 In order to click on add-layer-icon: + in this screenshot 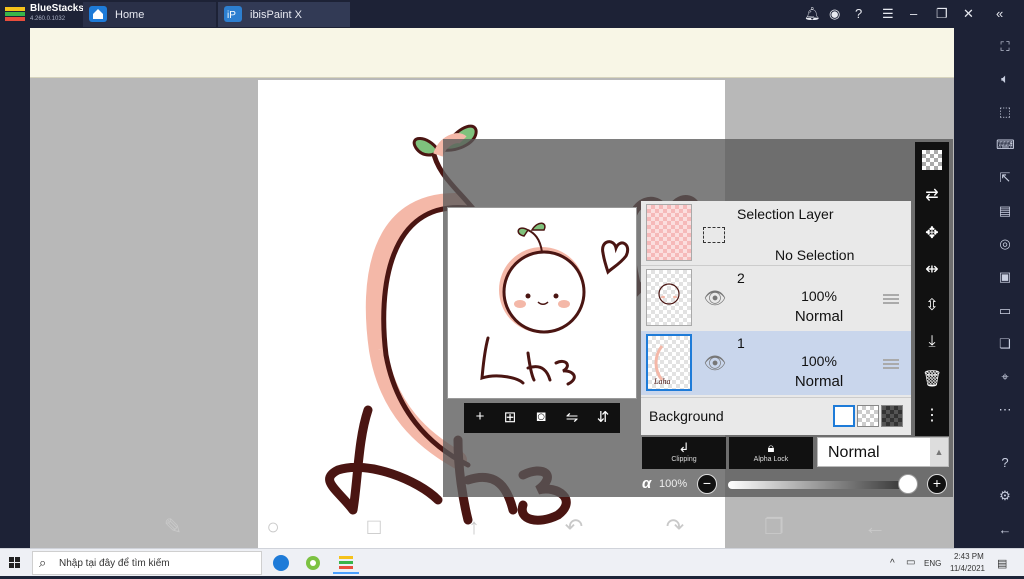, I will do `click(480, 416)`.